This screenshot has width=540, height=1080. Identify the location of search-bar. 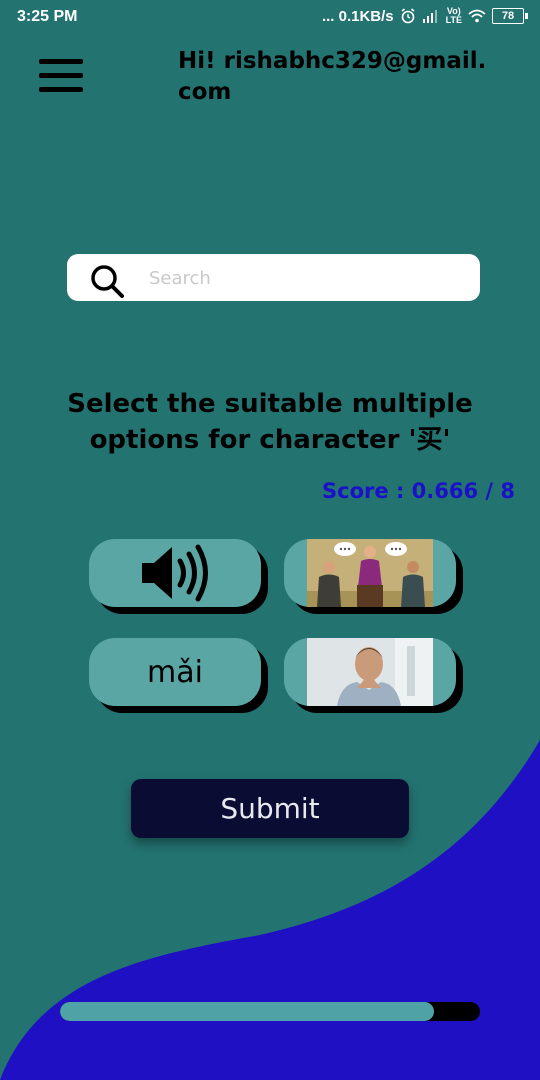
(273, 277).